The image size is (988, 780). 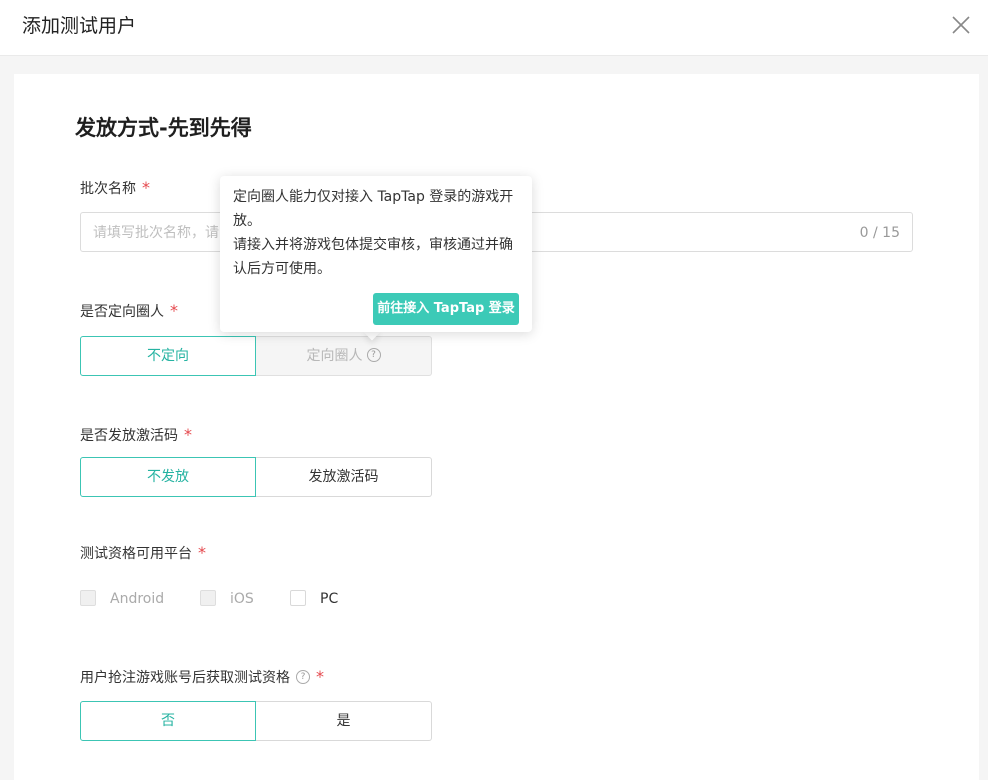 What do you see at coordinates (156, 233) in the screenshot?
I see `batch-name-placeholder: 请填写批次名称，请` at bounding box center [156, 233].